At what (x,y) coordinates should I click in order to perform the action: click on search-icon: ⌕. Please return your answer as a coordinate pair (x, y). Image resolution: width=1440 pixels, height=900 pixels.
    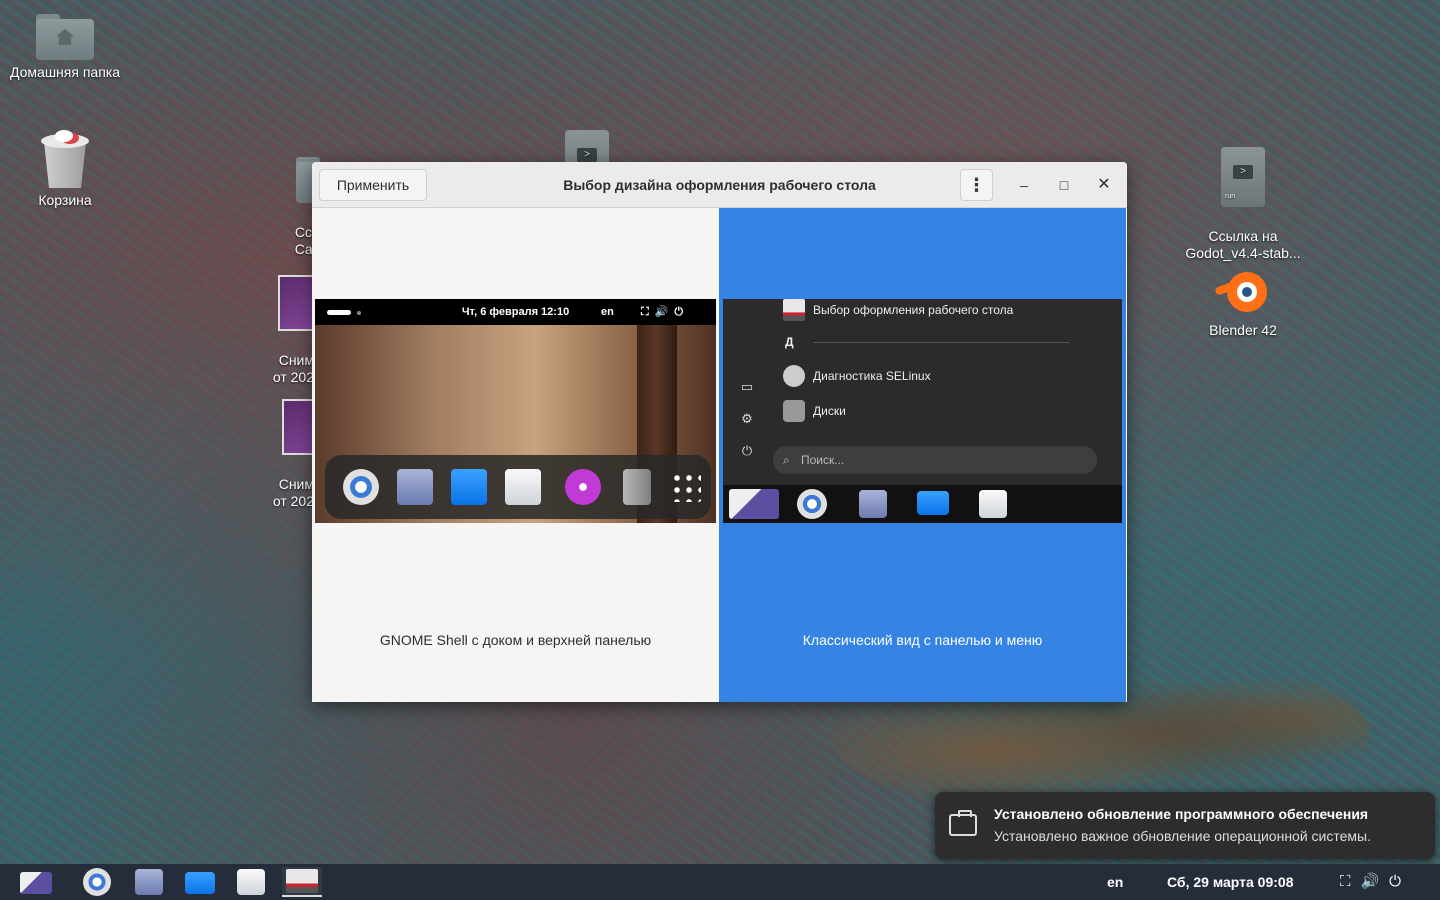
    Looking at the image, I should click on (786, 460).